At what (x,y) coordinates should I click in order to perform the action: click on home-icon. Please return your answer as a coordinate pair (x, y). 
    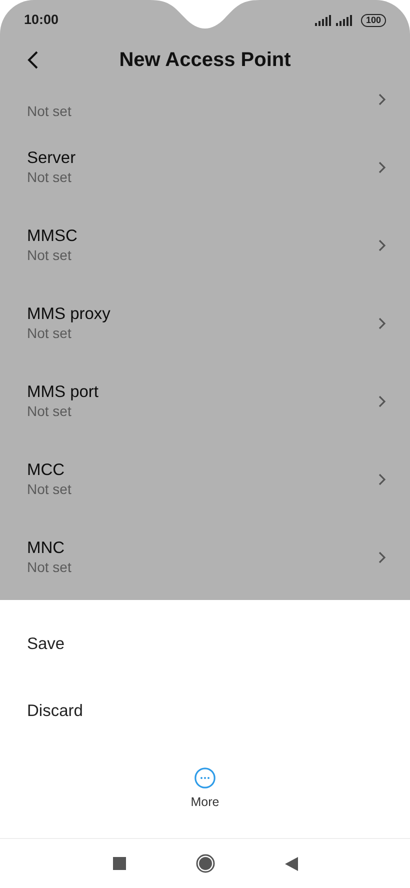
    Looking at the image, I should click on (205, 863).